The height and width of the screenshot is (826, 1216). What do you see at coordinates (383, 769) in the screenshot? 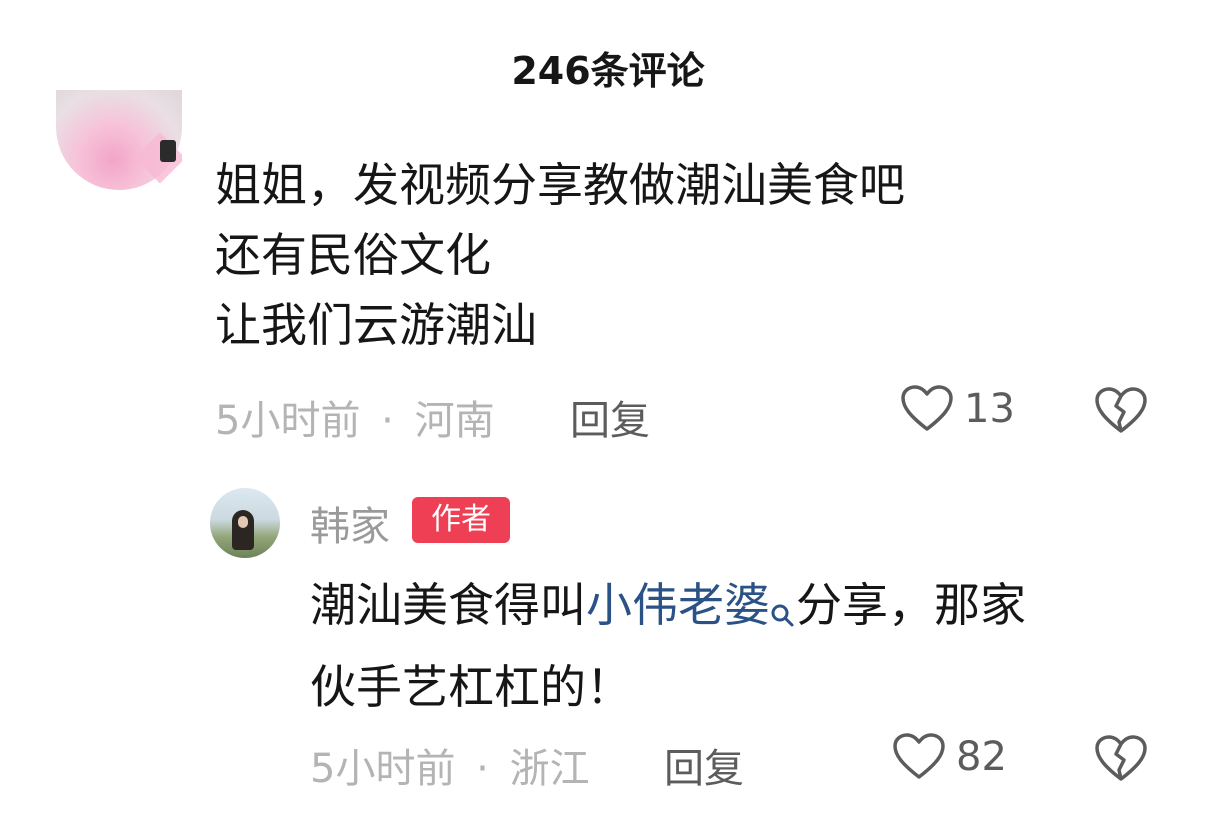
I see `reply-time: 5小时前` at bounding box center [383, 769].